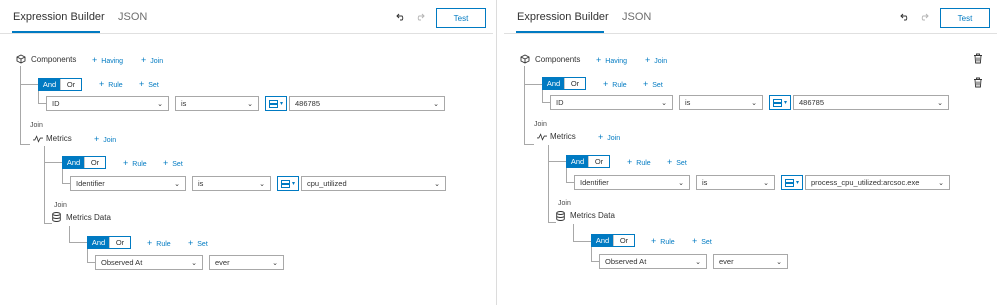  Describe the element at coordinates (542, 137) in the screenshot. I see `metrics-pulse-icon` at that location.